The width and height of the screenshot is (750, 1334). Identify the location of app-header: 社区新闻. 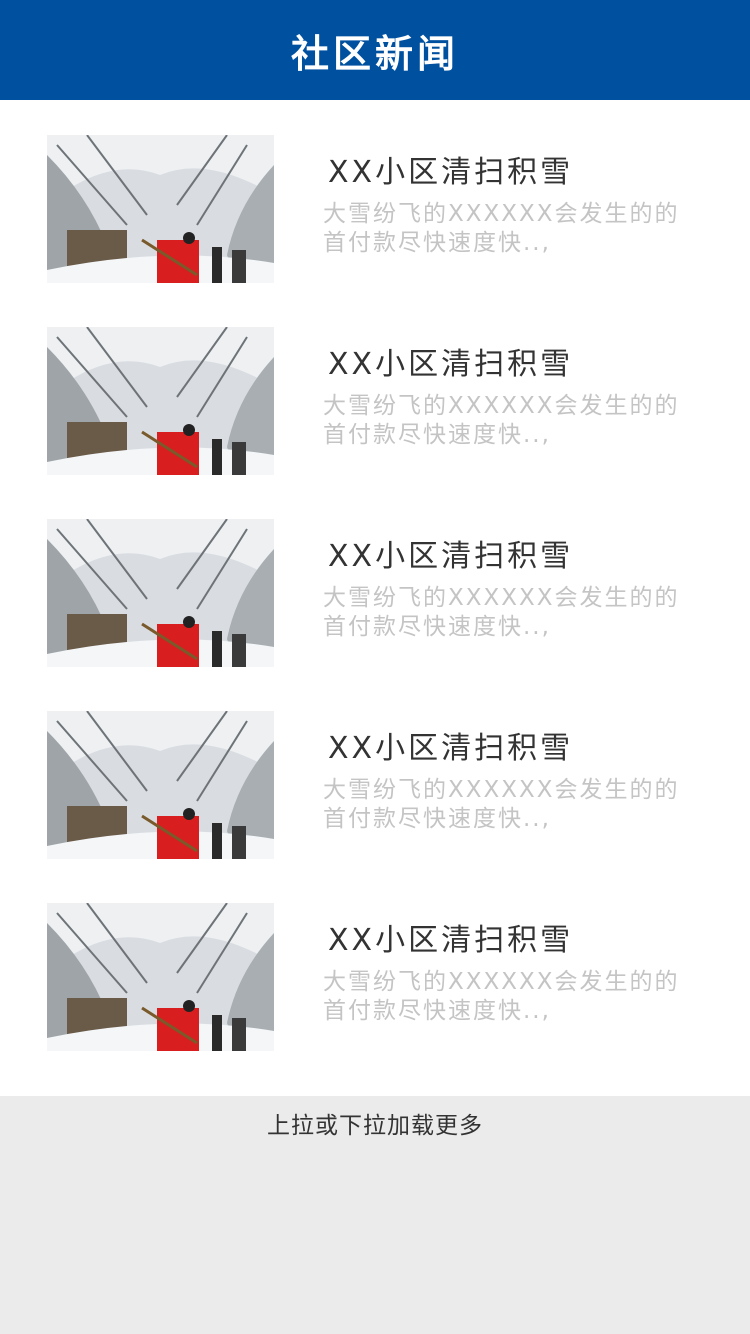
(375, 50).